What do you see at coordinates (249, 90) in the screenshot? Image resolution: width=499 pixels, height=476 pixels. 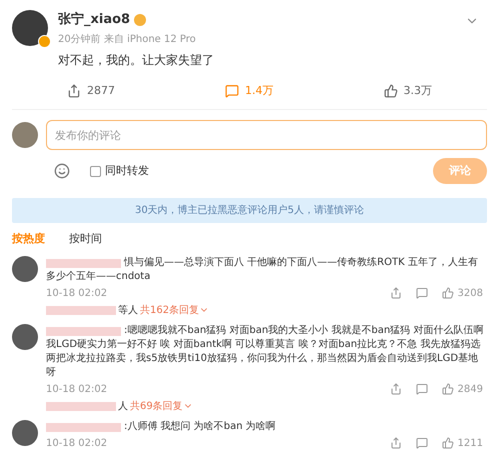 I see `comment-button: 1.4万` at bounding box center [249, 90].